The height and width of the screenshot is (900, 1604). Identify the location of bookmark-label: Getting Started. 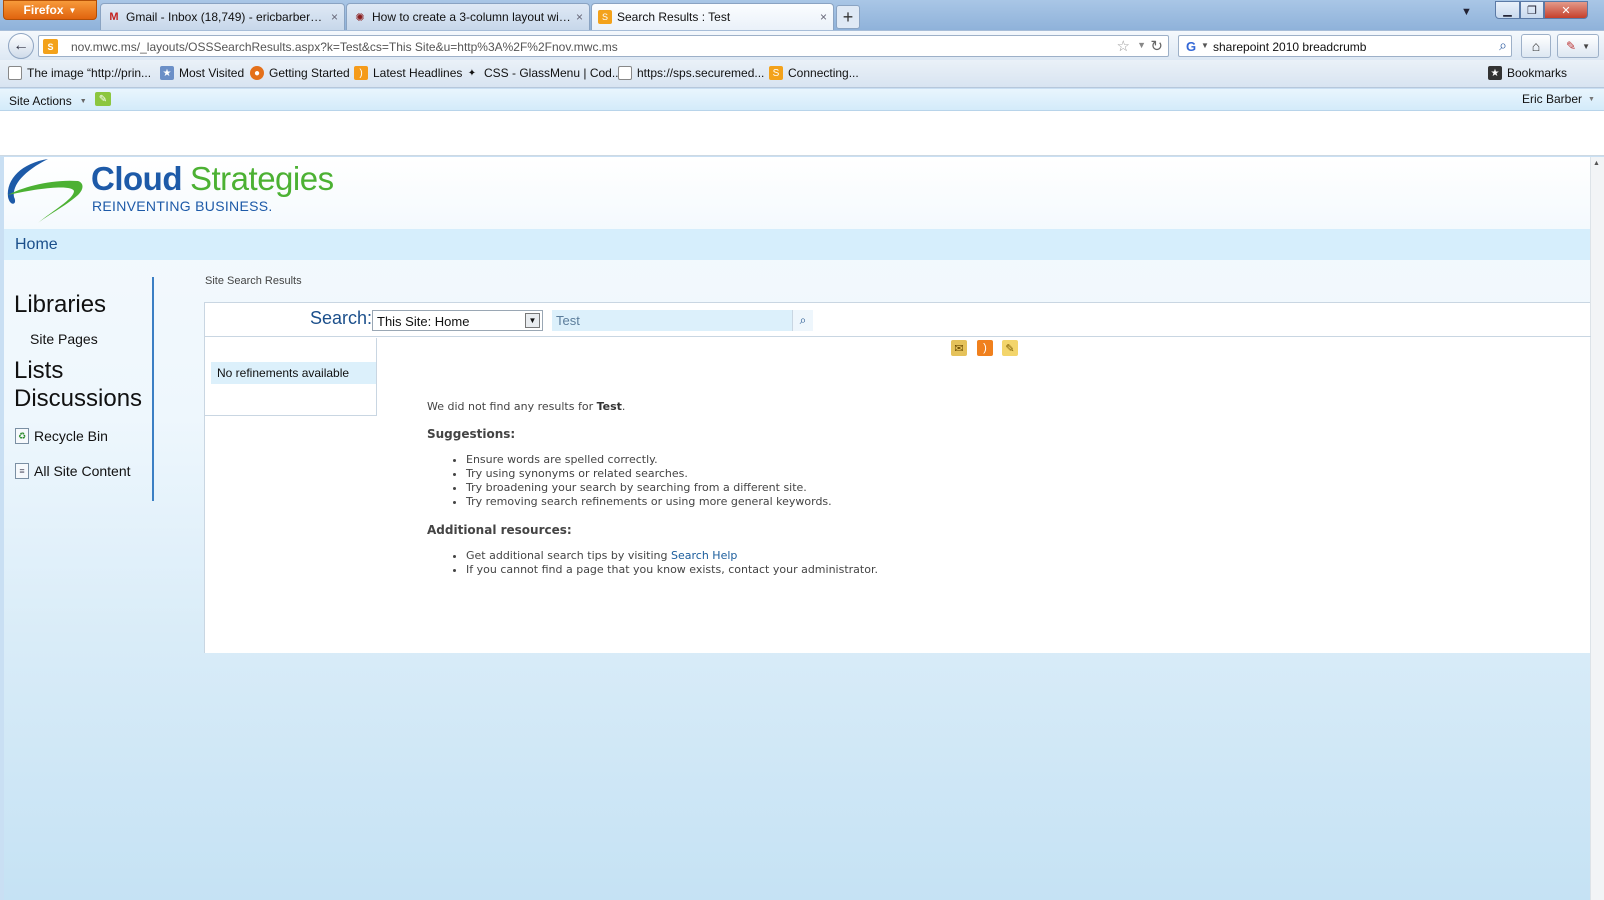
(309, 73).